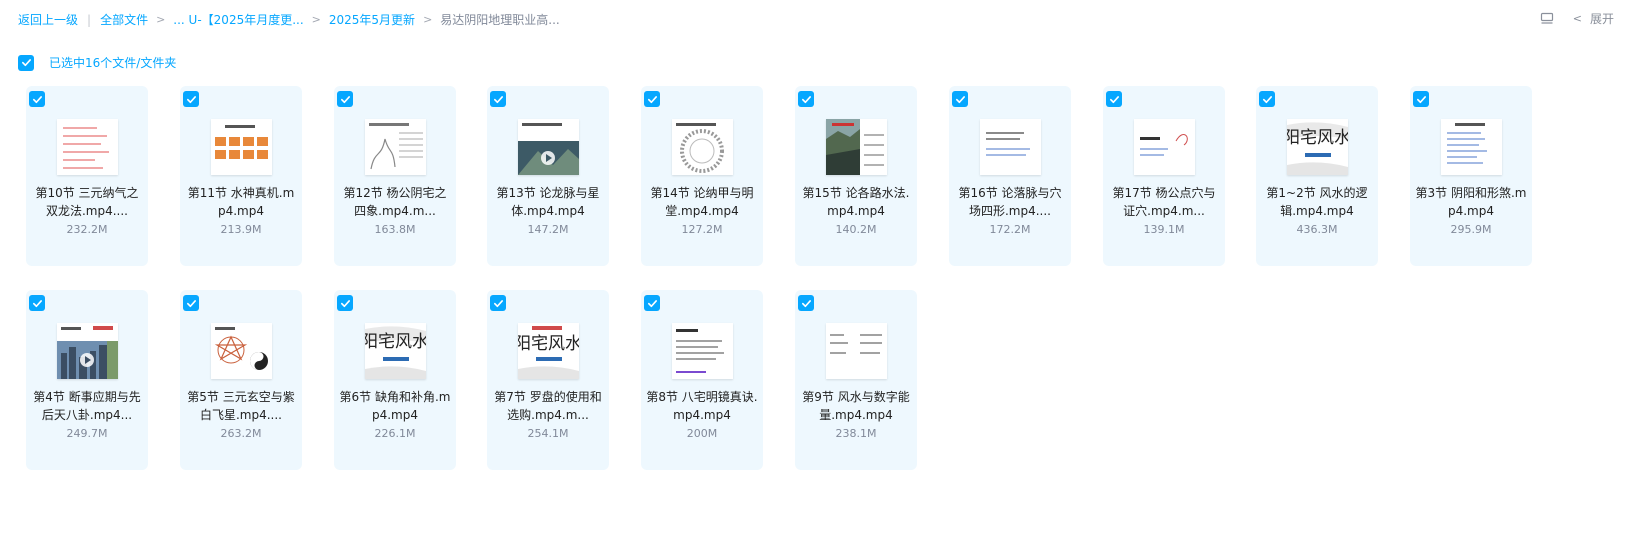  I want to click on selection-count: 已选中16个文件/文件夹, so click(113, 63).